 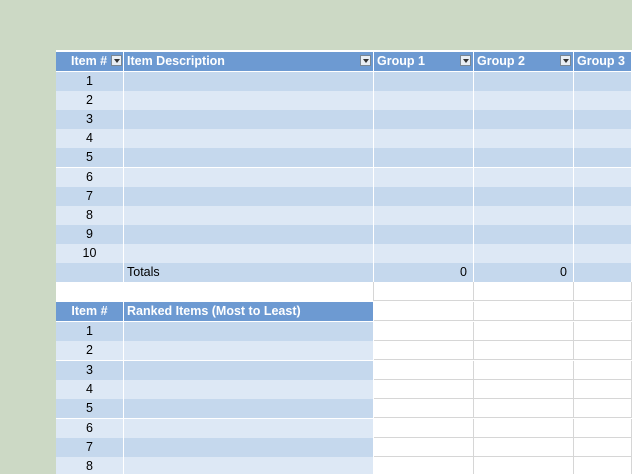 What do you see at coordinates (90, 81) in the screenshot?
I see `item-number-cell: 1` at bounding box center [90, 81].